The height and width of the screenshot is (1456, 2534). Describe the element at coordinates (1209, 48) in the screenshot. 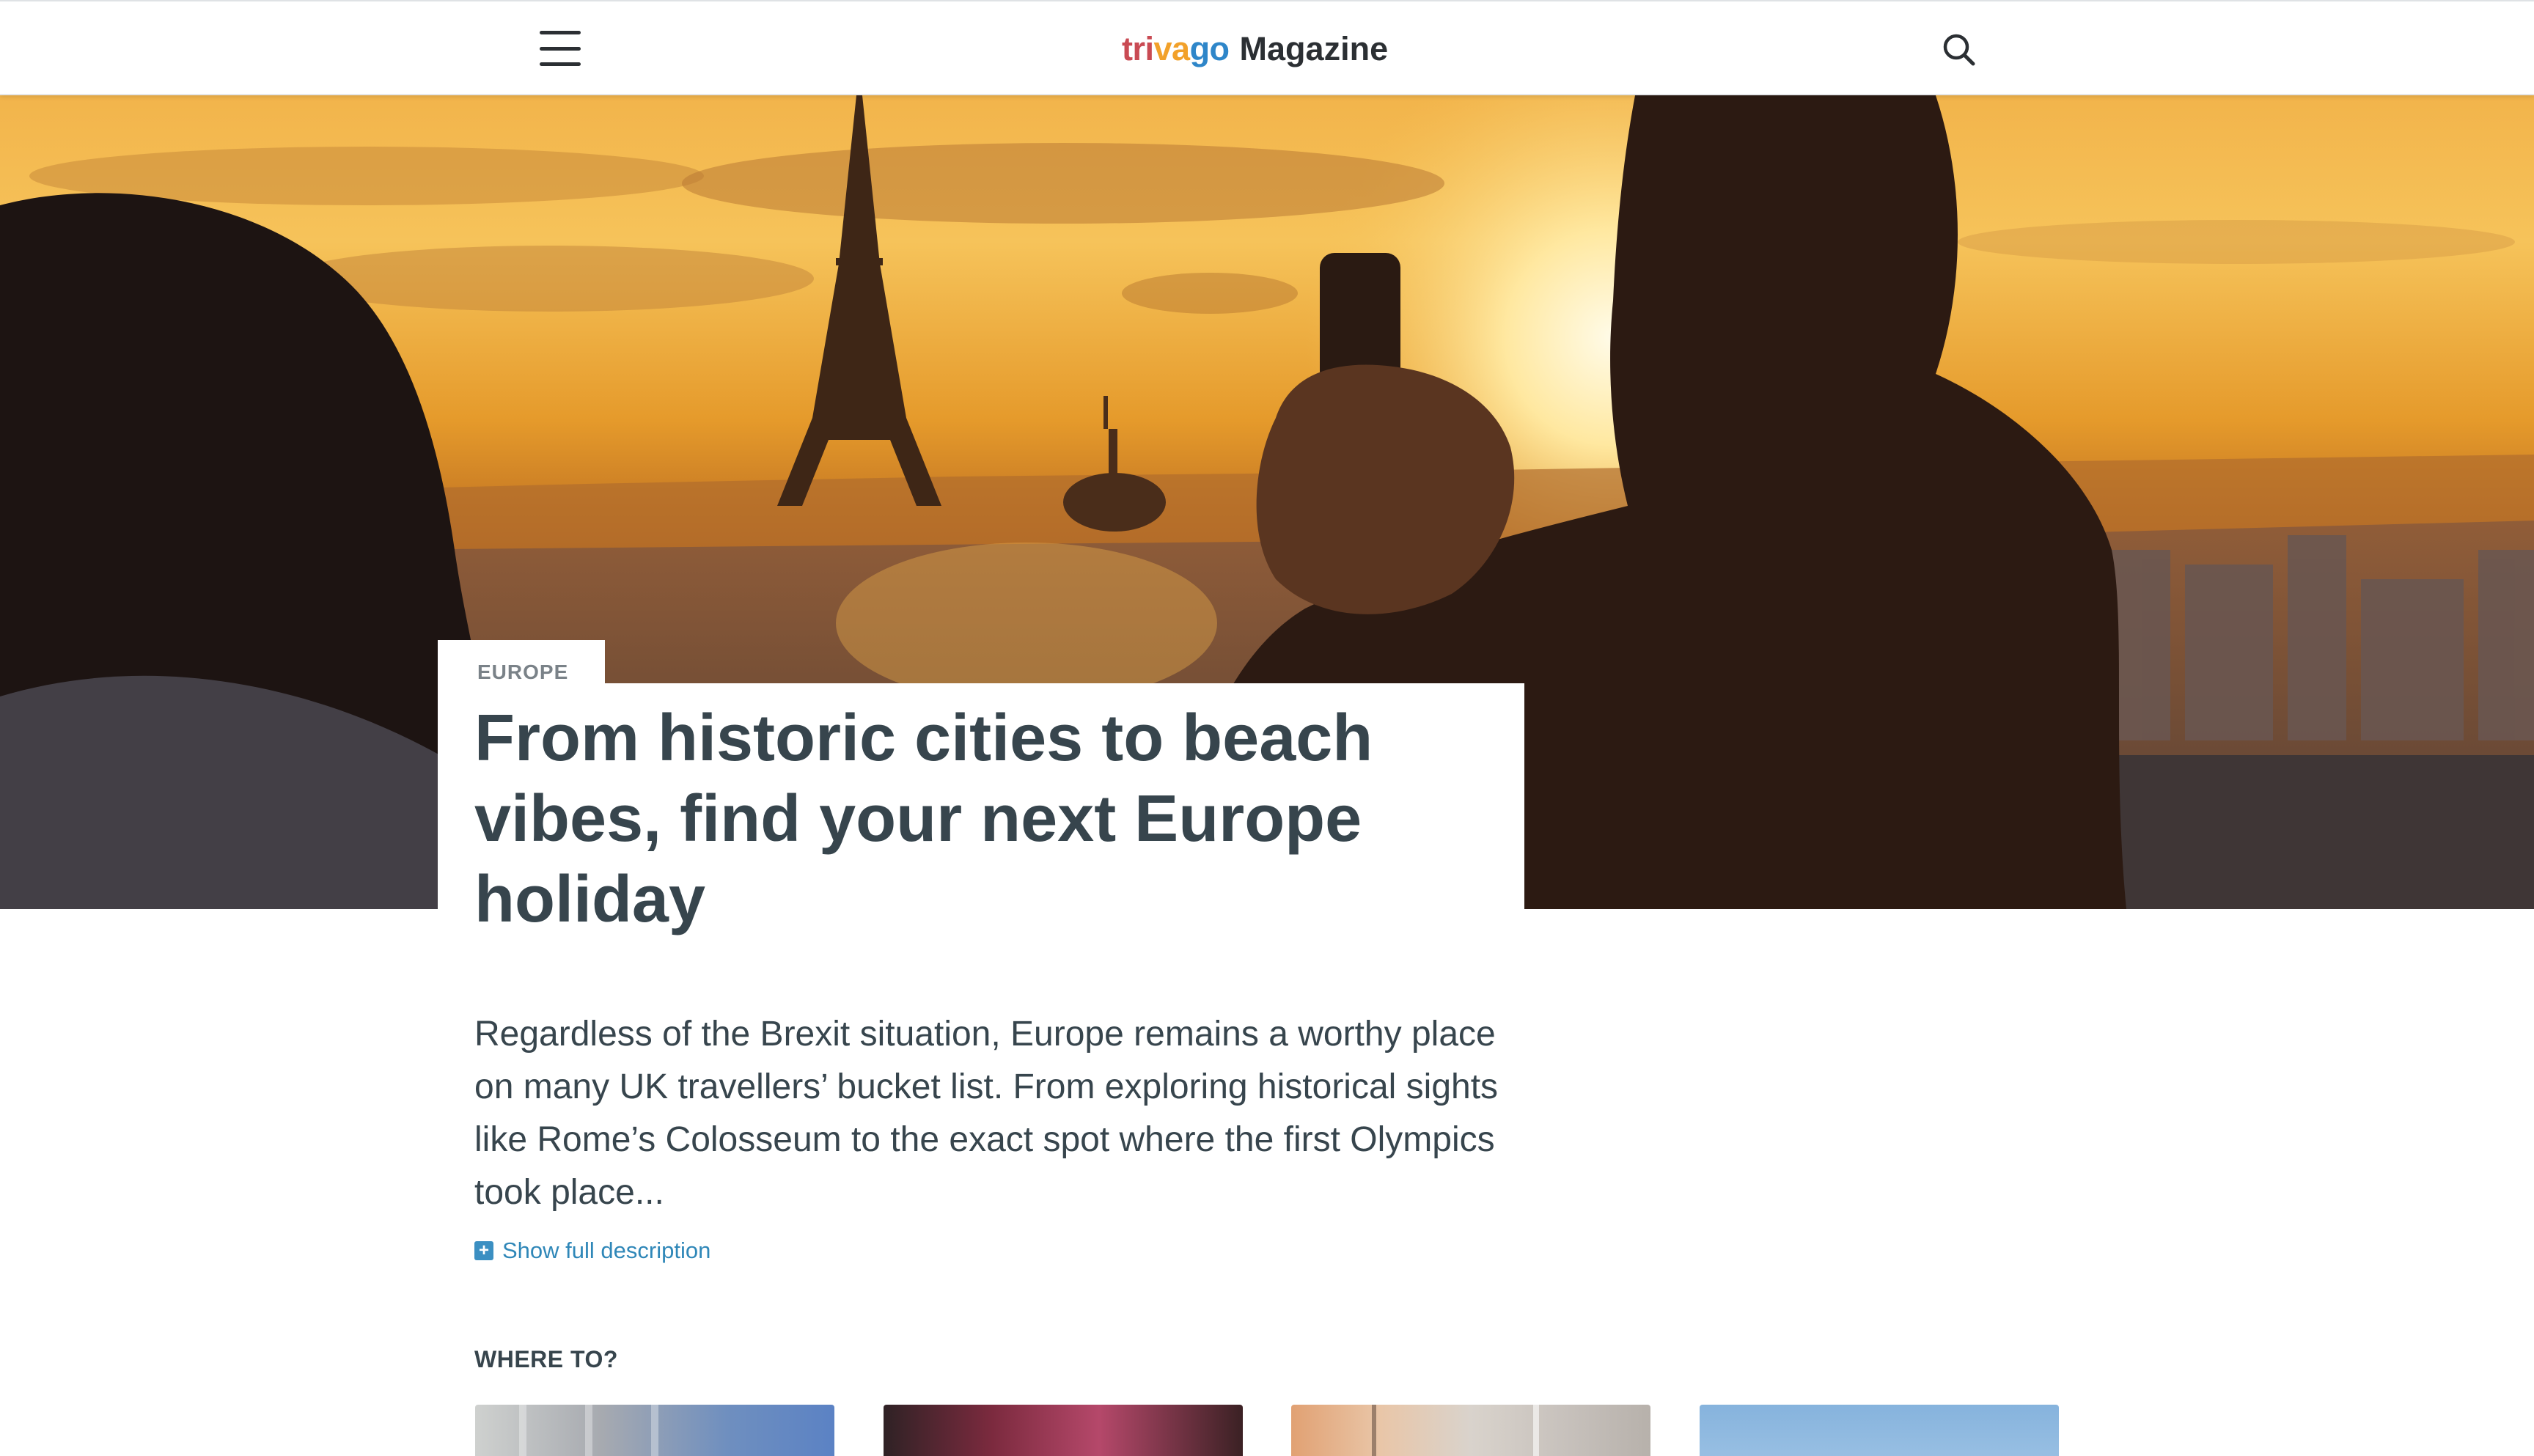

I see `logo-part-go: go` at that location.